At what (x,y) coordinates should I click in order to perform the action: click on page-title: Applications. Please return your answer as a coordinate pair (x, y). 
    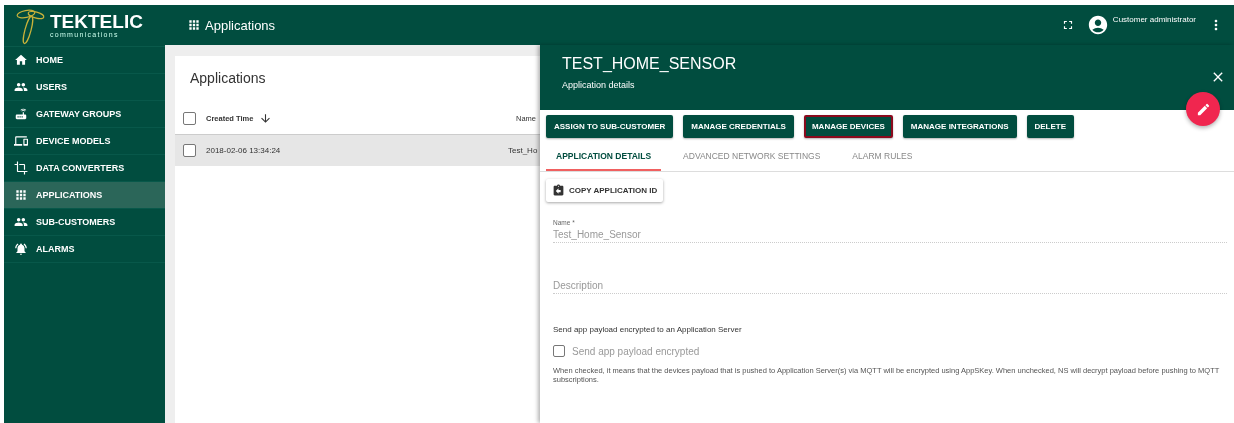
    Looking at the image, I should click on (240, 25).